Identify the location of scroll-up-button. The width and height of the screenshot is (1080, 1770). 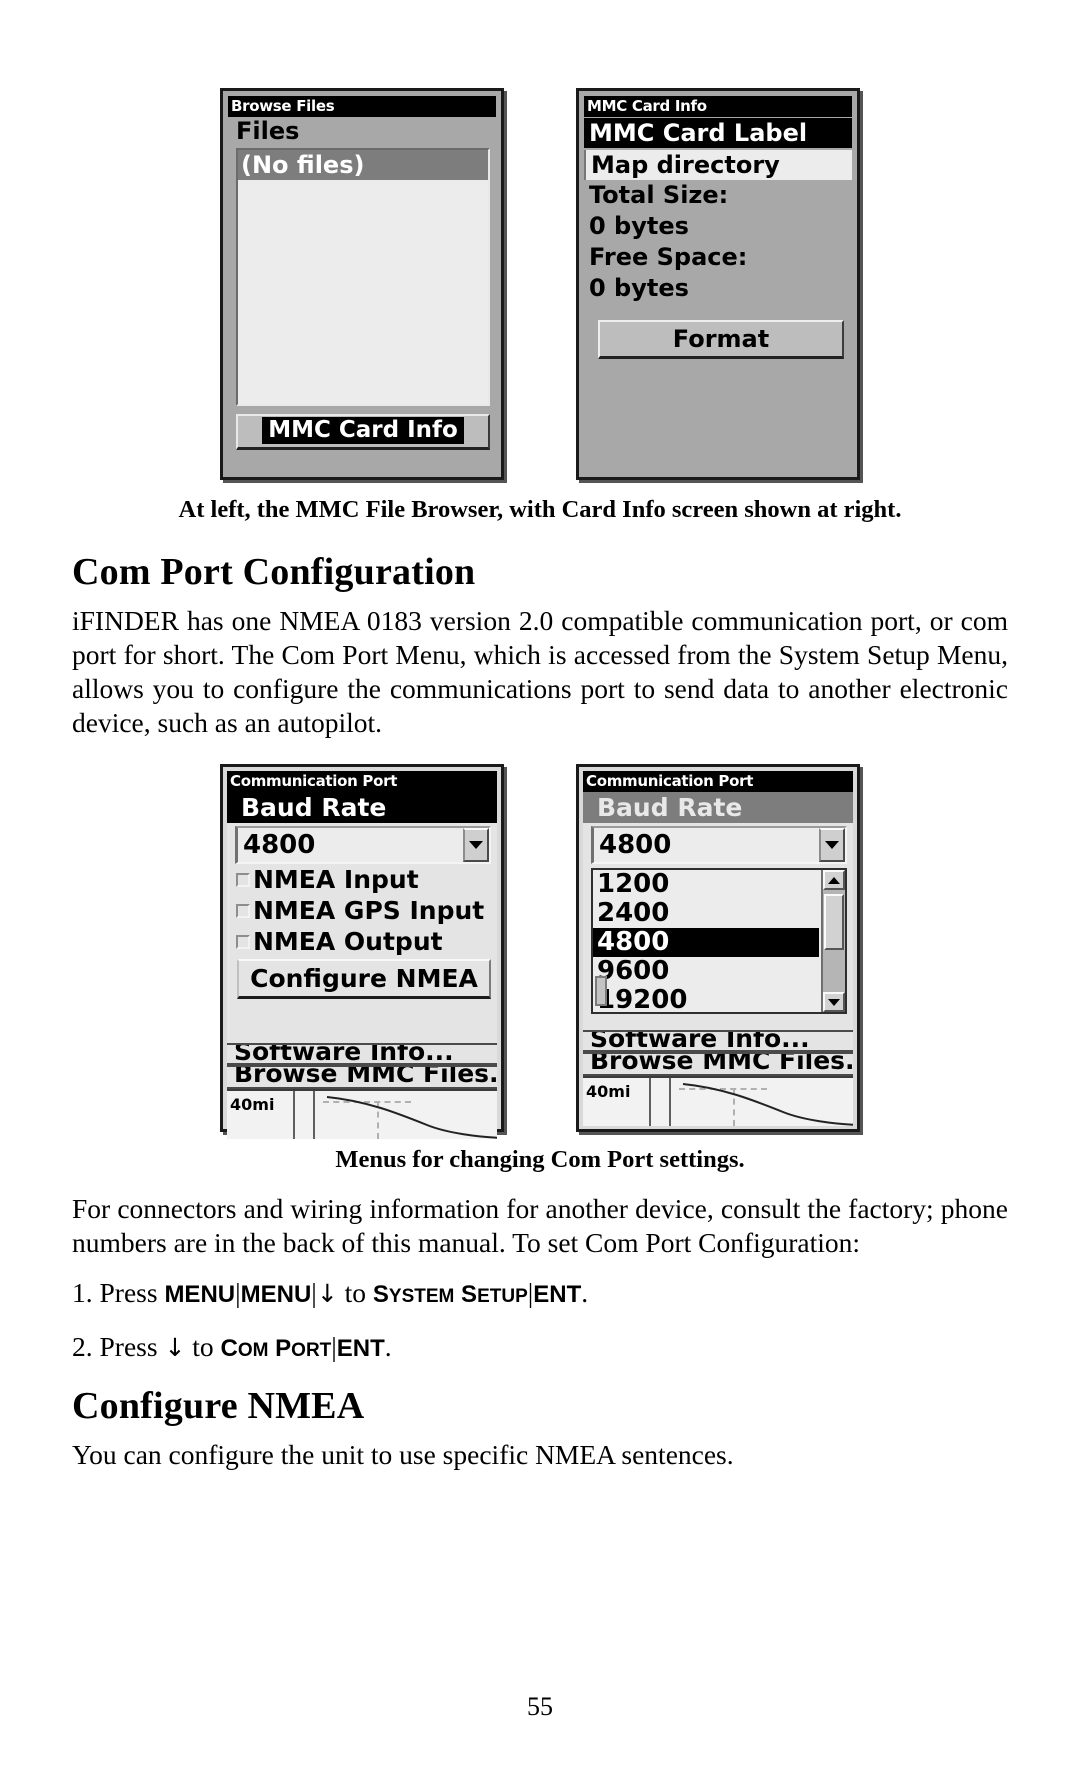
(834, 880).